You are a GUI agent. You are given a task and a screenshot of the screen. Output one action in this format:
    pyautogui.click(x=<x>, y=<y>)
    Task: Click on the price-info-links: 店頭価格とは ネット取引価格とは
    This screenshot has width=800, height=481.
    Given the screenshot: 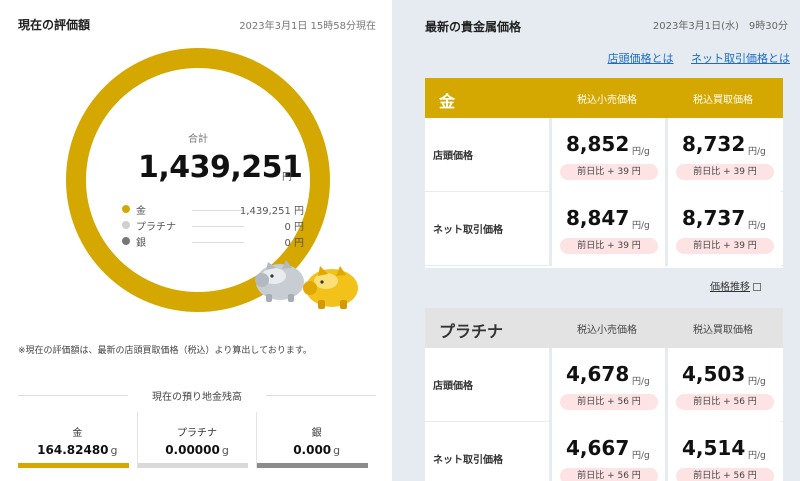 What is the action you would take?
    pyautogui.click(x=692, y=58)
    